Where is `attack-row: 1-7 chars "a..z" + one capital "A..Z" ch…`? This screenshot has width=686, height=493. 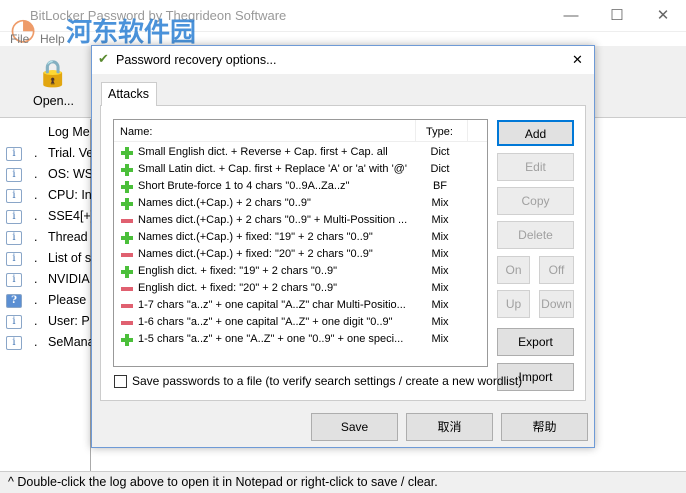
attack-row: 1-7 chars "a..z" + one capital "A..Z" ch… is located at coordinates (300, 305).